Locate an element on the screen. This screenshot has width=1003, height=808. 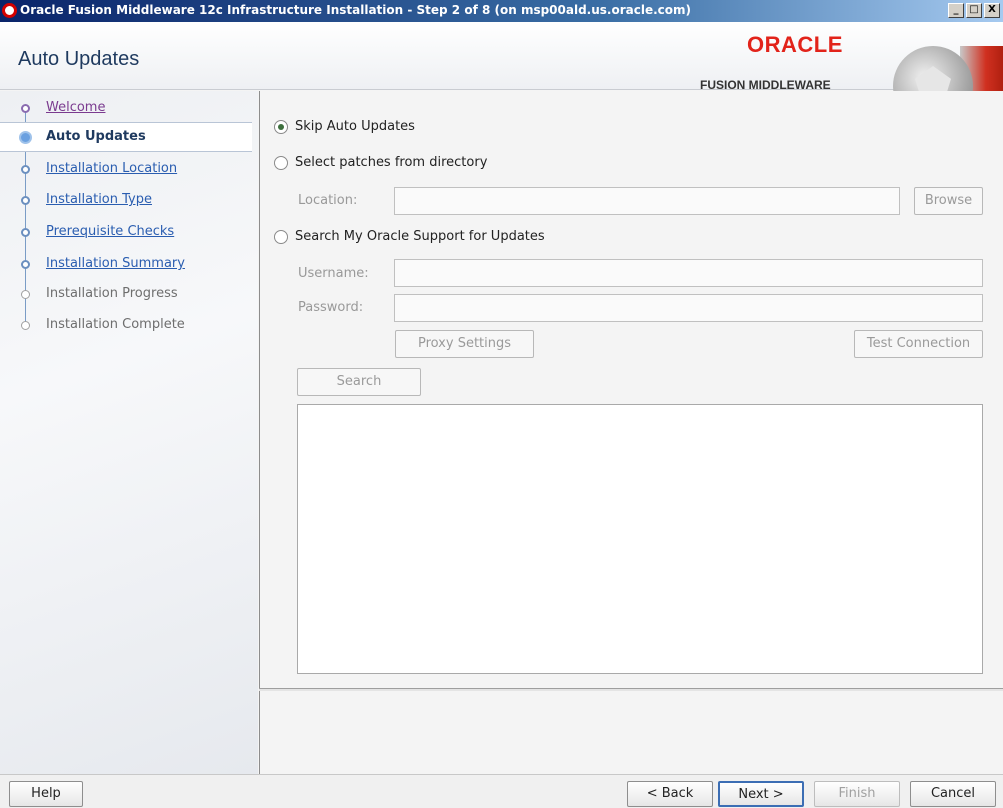
button-bar: Help < Back Next > Finish Cancel is located at coordinates (501, 791).